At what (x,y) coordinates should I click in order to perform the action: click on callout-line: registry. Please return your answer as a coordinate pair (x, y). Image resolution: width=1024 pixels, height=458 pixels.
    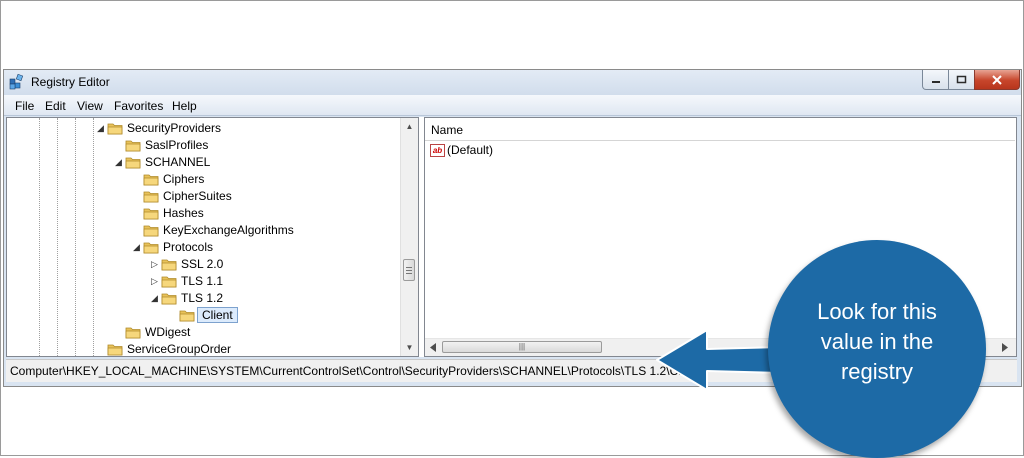
    Looking at the image, I should click on (877, 371).